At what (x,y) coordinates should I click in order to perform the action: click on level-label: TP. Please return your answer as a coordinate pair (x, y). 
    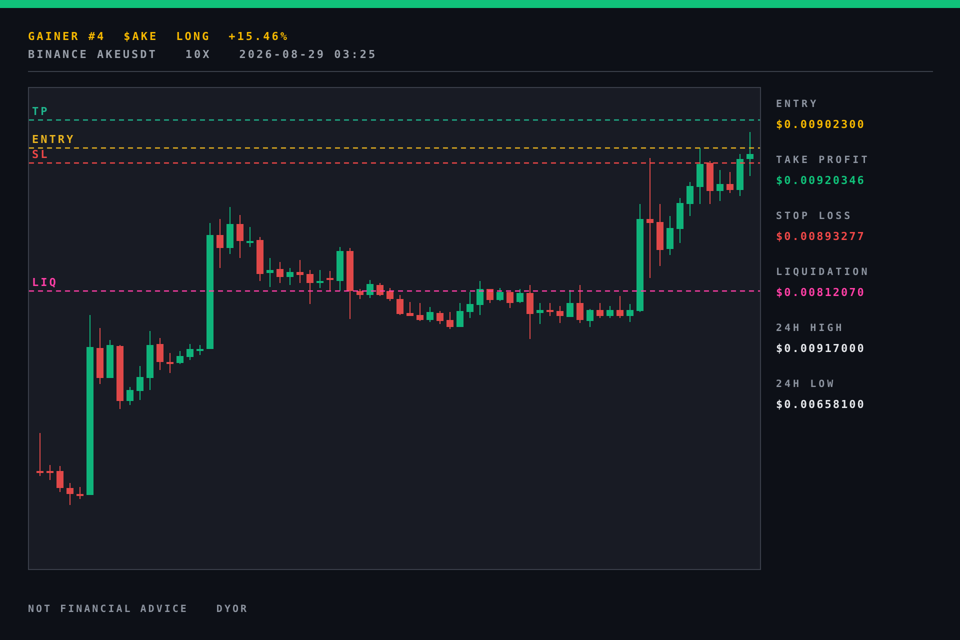
    Looking at the image, I should click on (41, 112).